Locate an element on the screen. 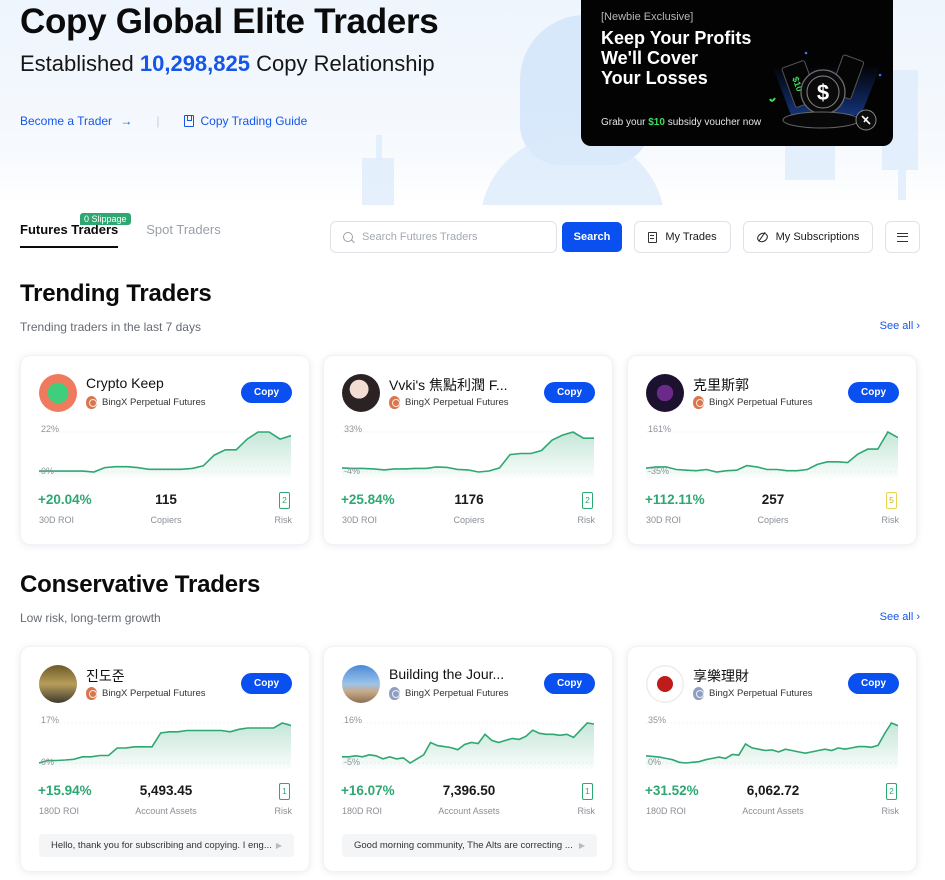 The height and width of the screenshot is (880, 945). my-subscriptions-button: My Subscriptions is located at coordinates (808, 237).